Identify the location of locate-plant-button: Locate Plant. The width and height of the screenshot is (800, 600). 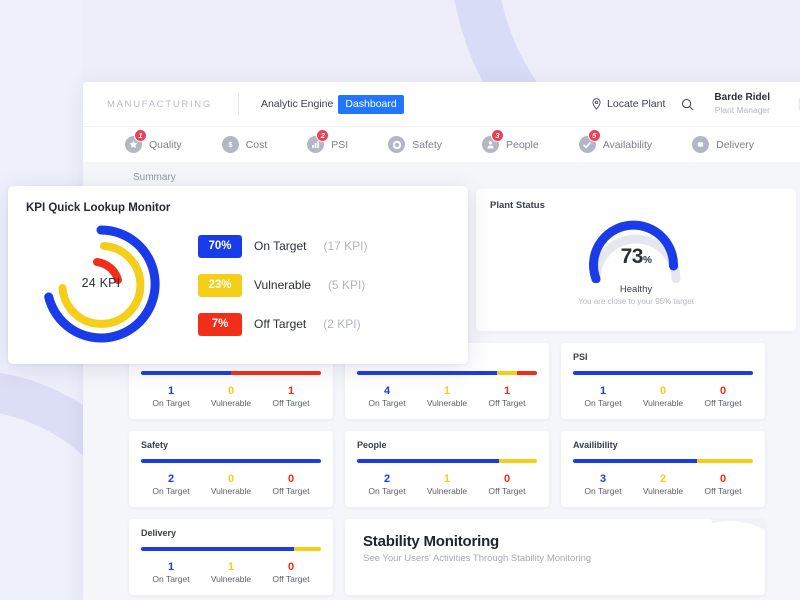
(628, 104).